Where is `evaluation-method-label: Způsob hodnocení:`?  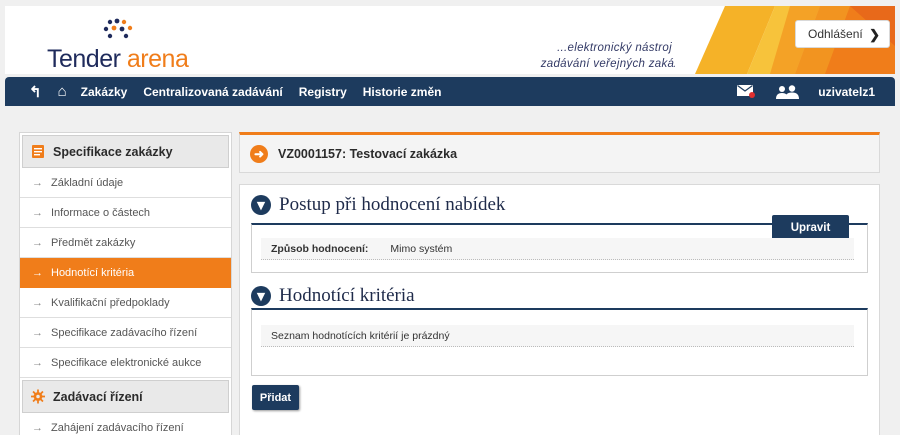 evaluation-method-label: Způsob hodnocení: is located at coordinates (320, 248).